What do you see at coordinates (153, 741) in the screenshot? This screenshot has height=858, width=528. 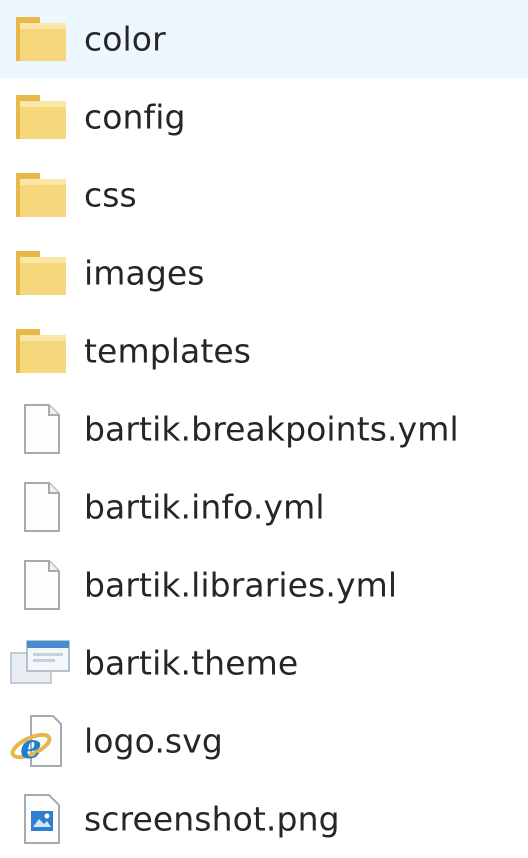 I see `file-name: logo.svg` at bounding box center [153, 741].